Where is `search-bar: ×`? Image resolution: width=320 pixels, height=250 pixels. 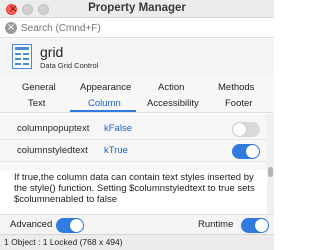 search-bar: × is located at coordinates (137, 28).